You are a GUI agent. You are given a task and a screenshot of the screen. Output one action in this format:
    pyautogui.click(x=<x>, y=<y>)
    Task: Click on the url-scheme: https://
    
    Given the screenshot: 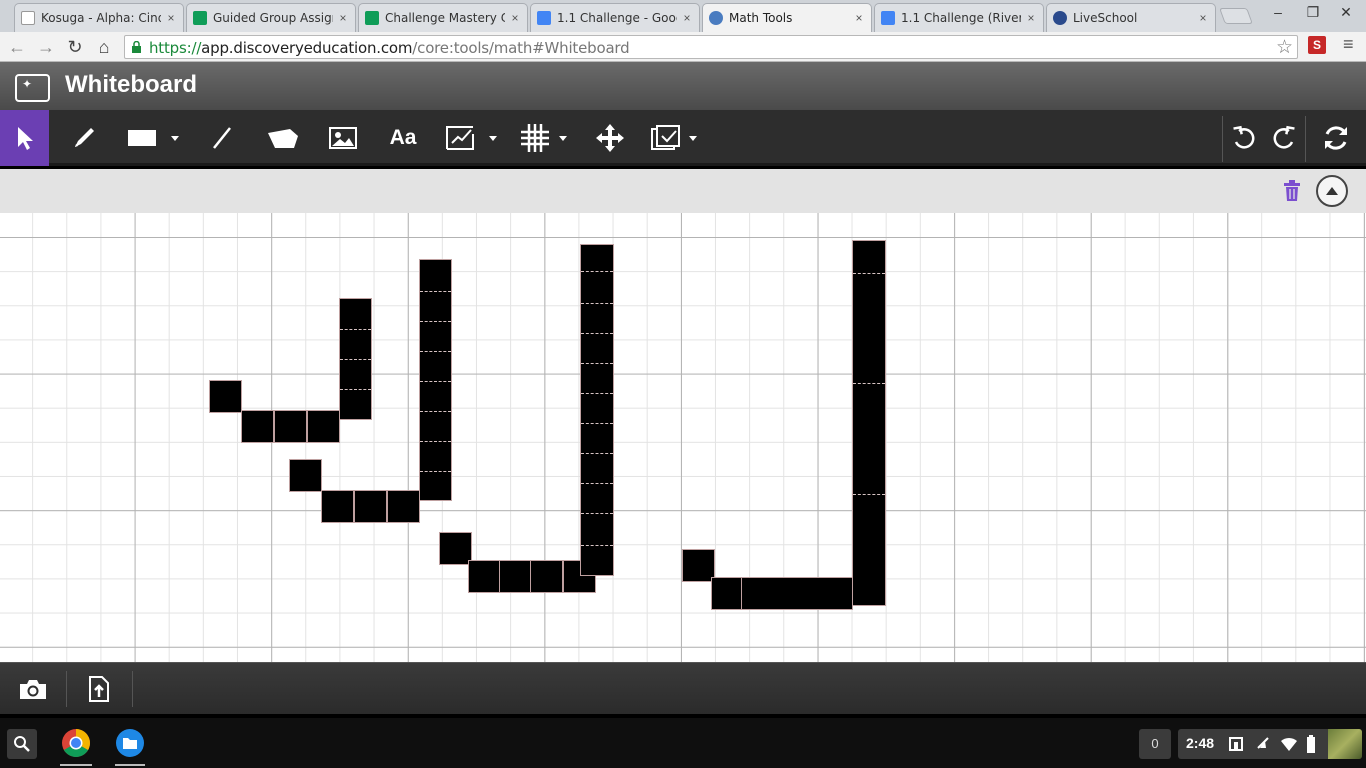 What is the action you would take?
    pyautogui.click(x=175, y=48)
    